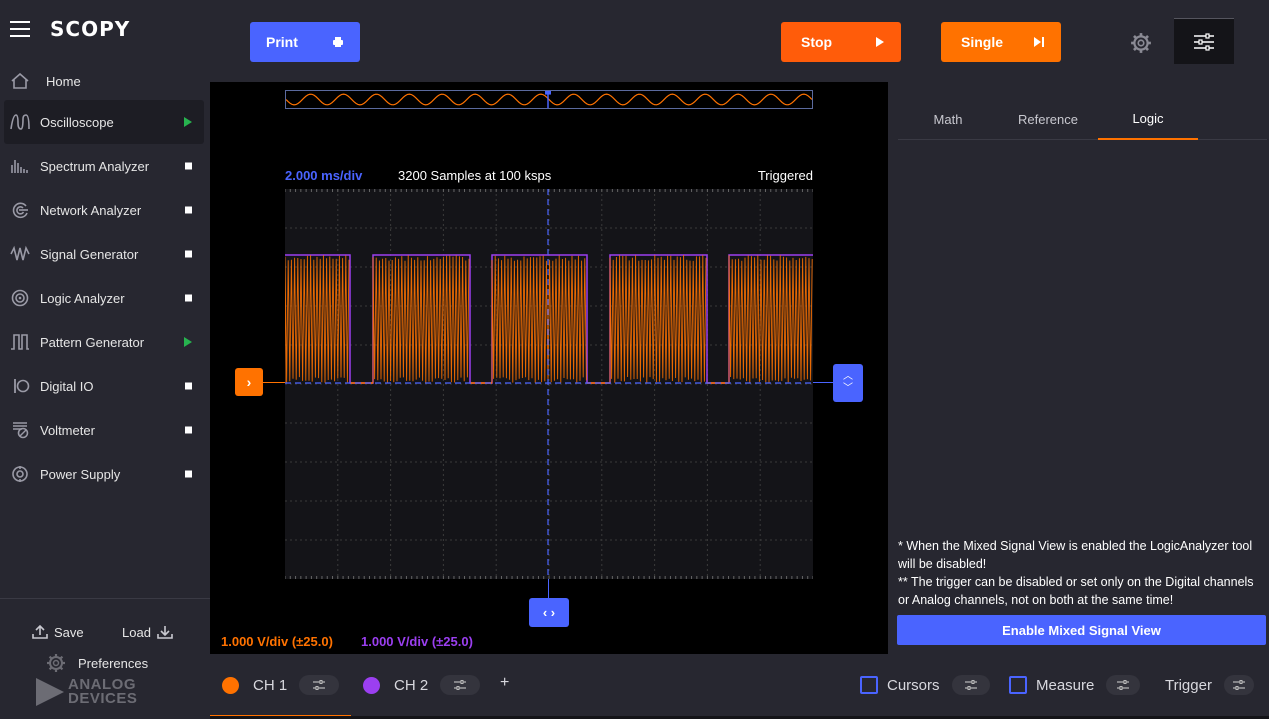 The width and height of the screenshot is (1269, 719). Describe the element at coordinates (20, 29) in the screenshot. I see `hamburger-menu-icon` at that location.